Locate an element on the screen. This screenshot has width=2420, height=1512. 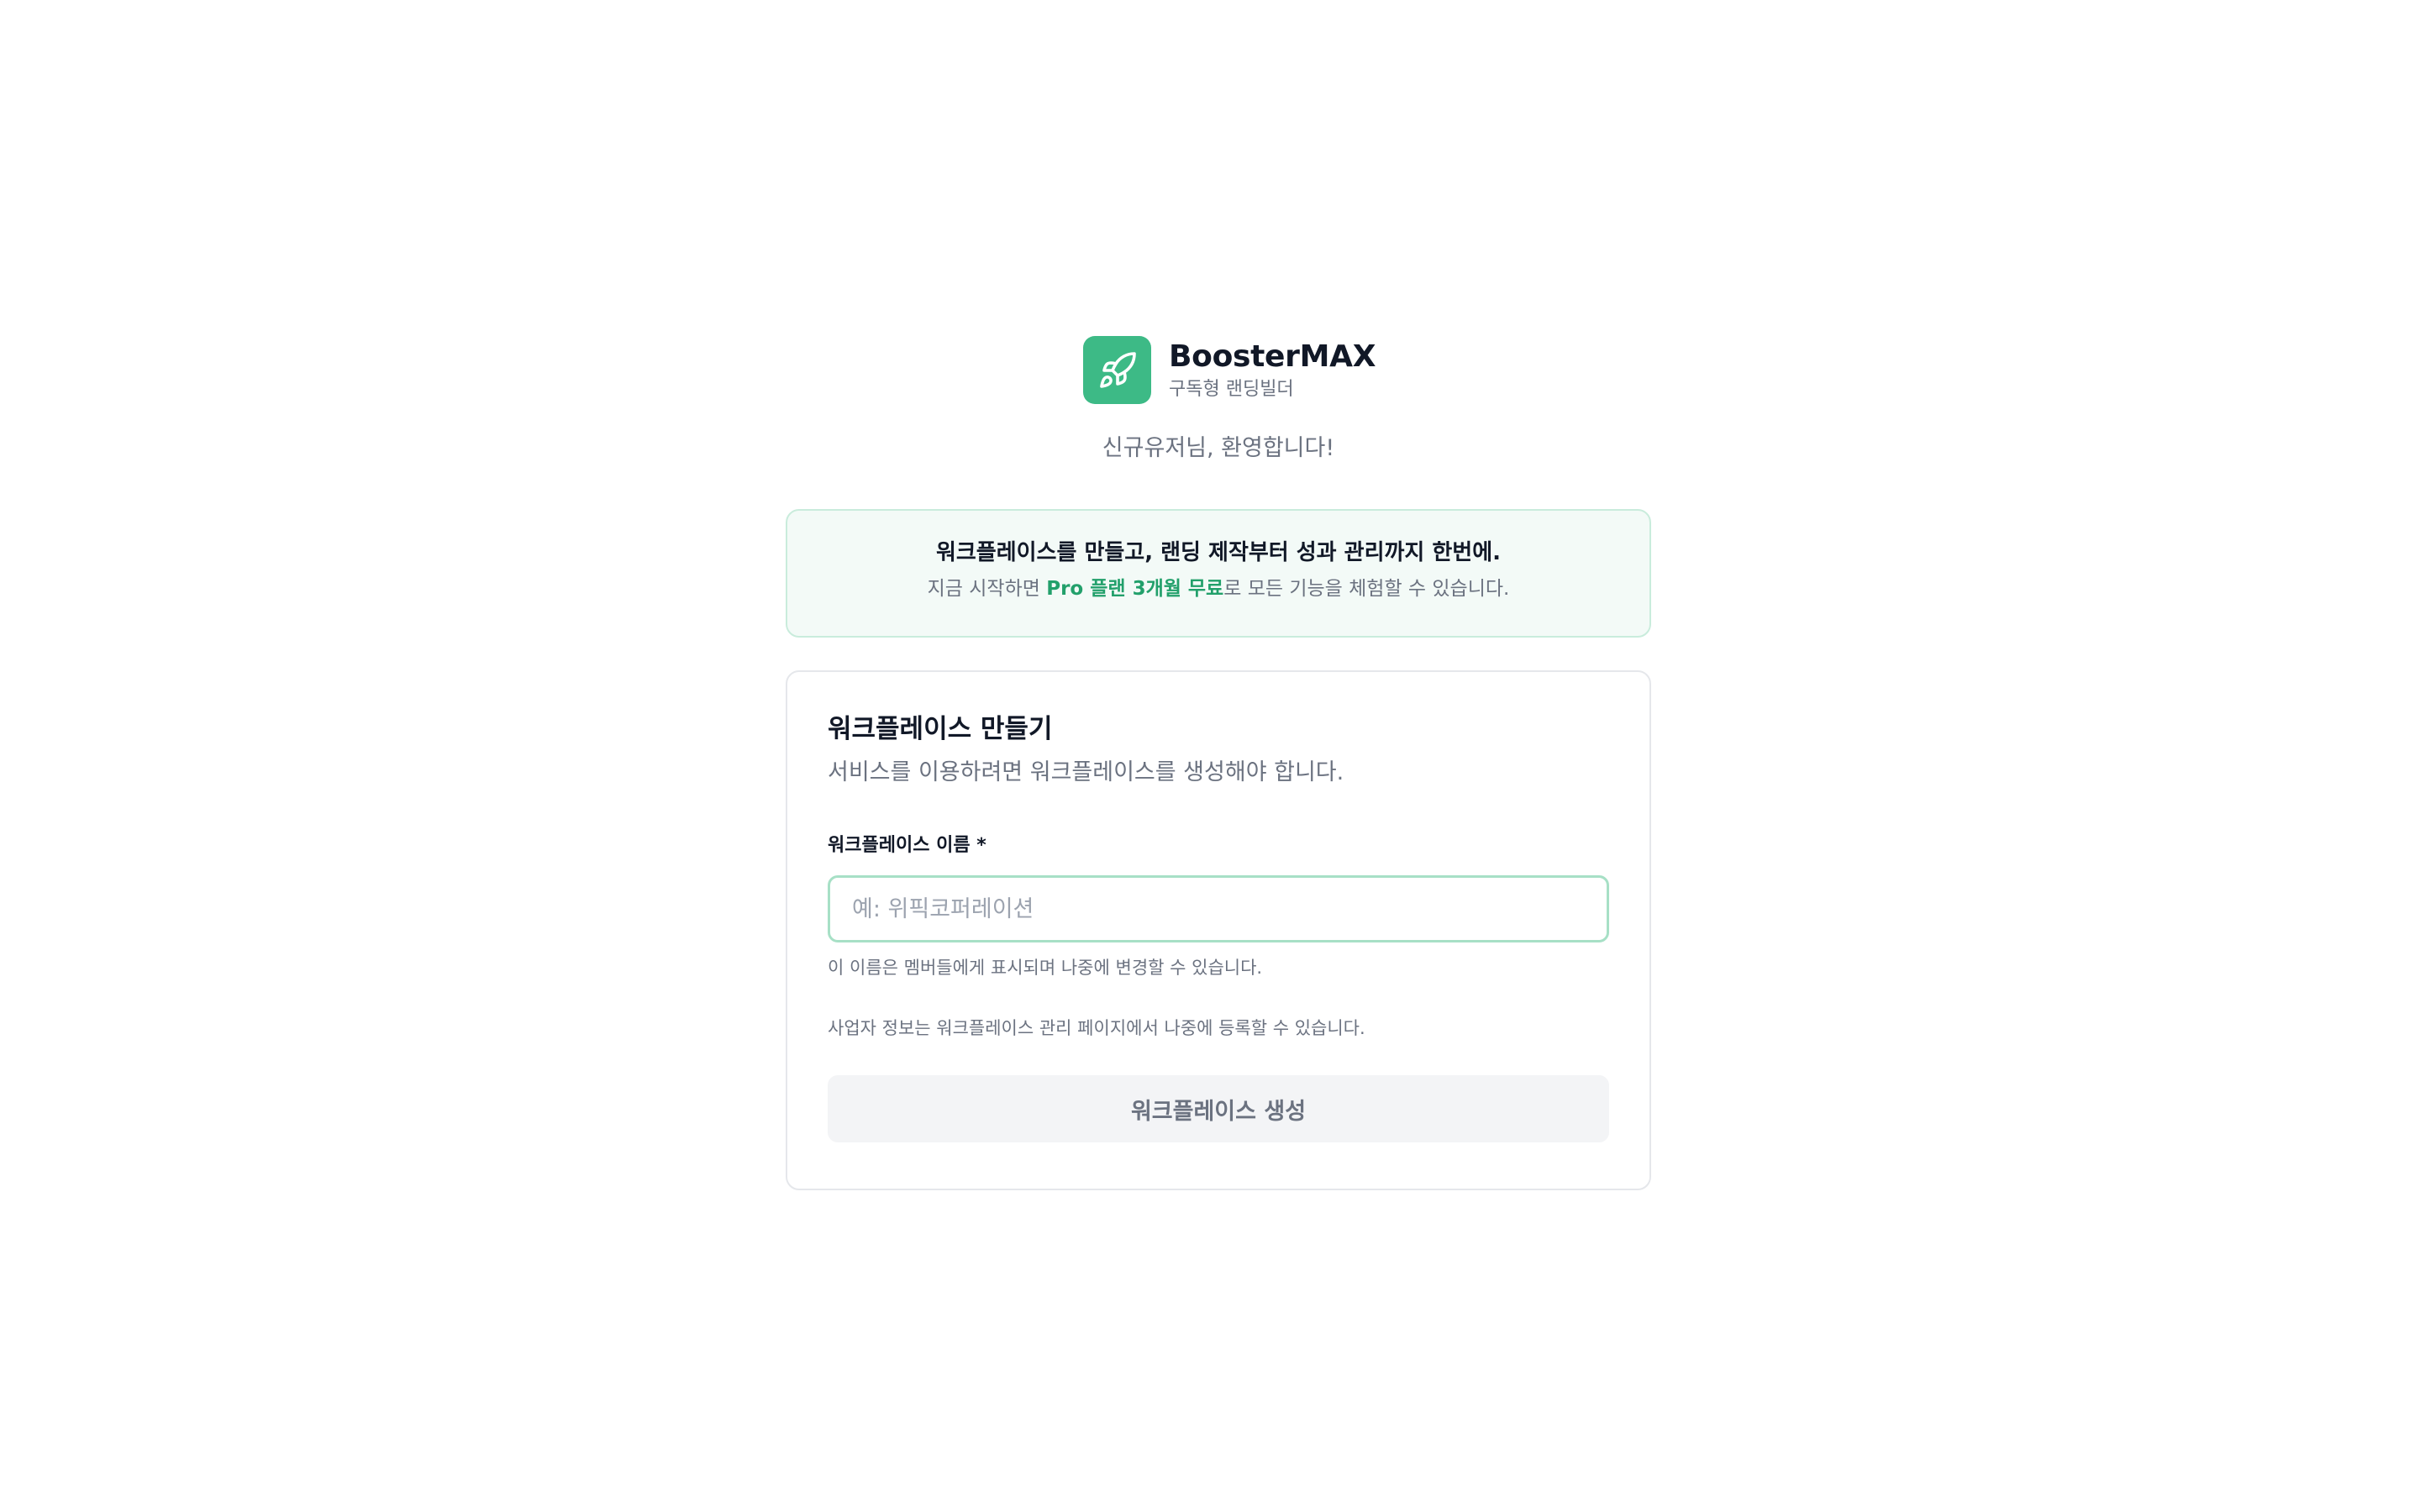
workspace-name-field is located at coordinates (1218, 908).